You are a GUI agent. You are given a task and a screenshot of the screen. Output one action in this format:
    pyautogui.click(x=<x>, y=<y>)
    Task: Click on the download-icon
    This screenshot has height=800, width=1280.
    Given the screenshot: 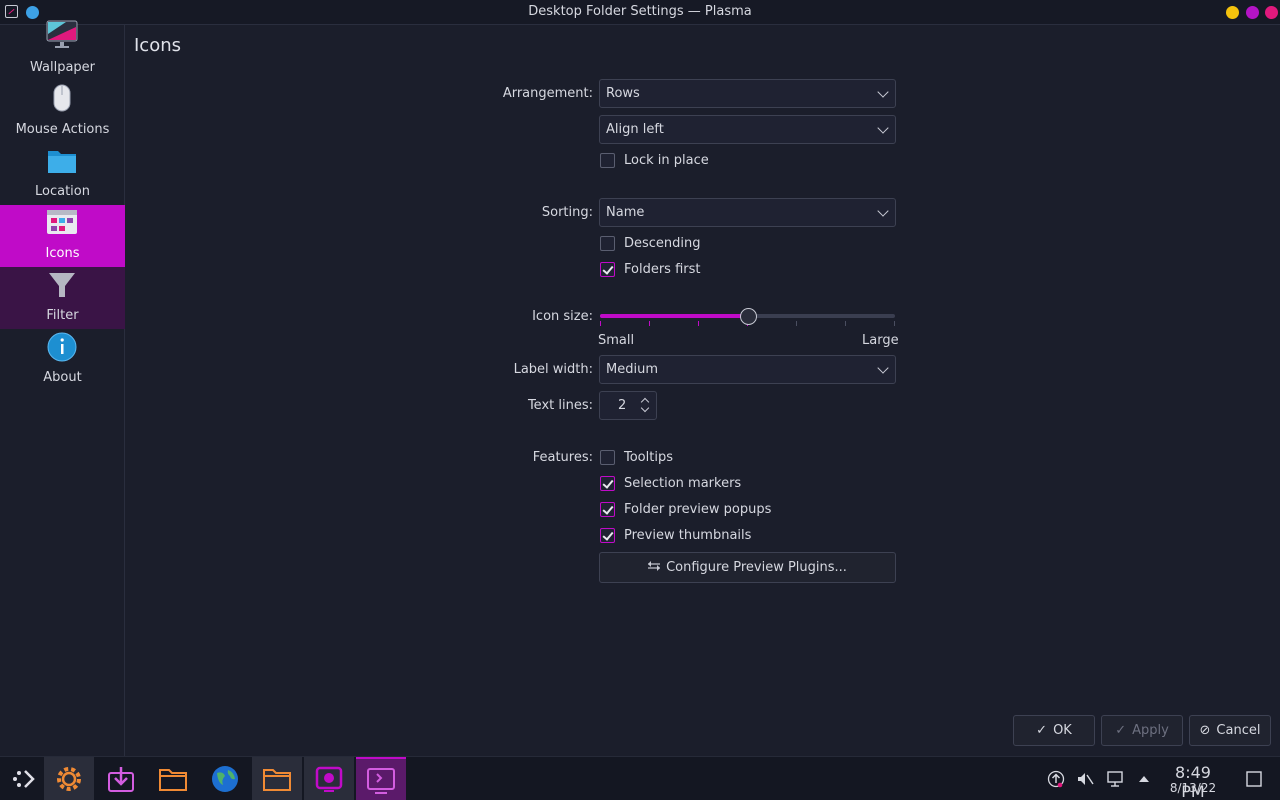 What is the action you would take?
    pyautogui.click(x=121, y=779)
    